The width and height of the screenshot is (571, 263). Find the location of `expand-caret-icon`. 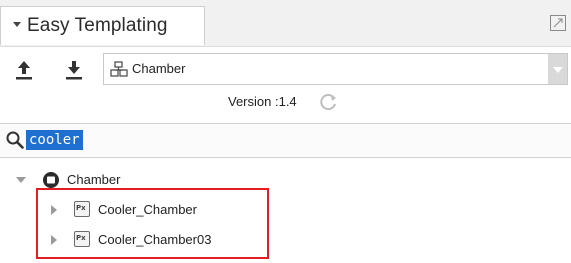

expand-caret-icon is located at coordinates (21, 180).